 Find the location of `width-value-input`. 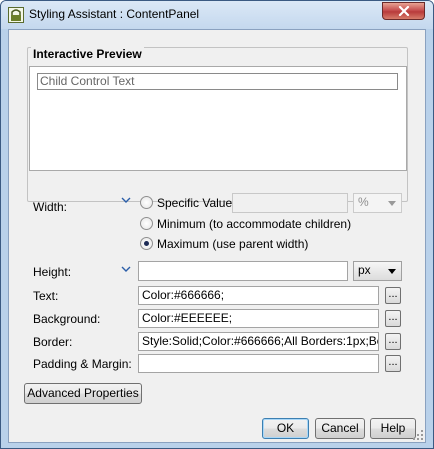

width-value-input is located at coordinates (290, 203).